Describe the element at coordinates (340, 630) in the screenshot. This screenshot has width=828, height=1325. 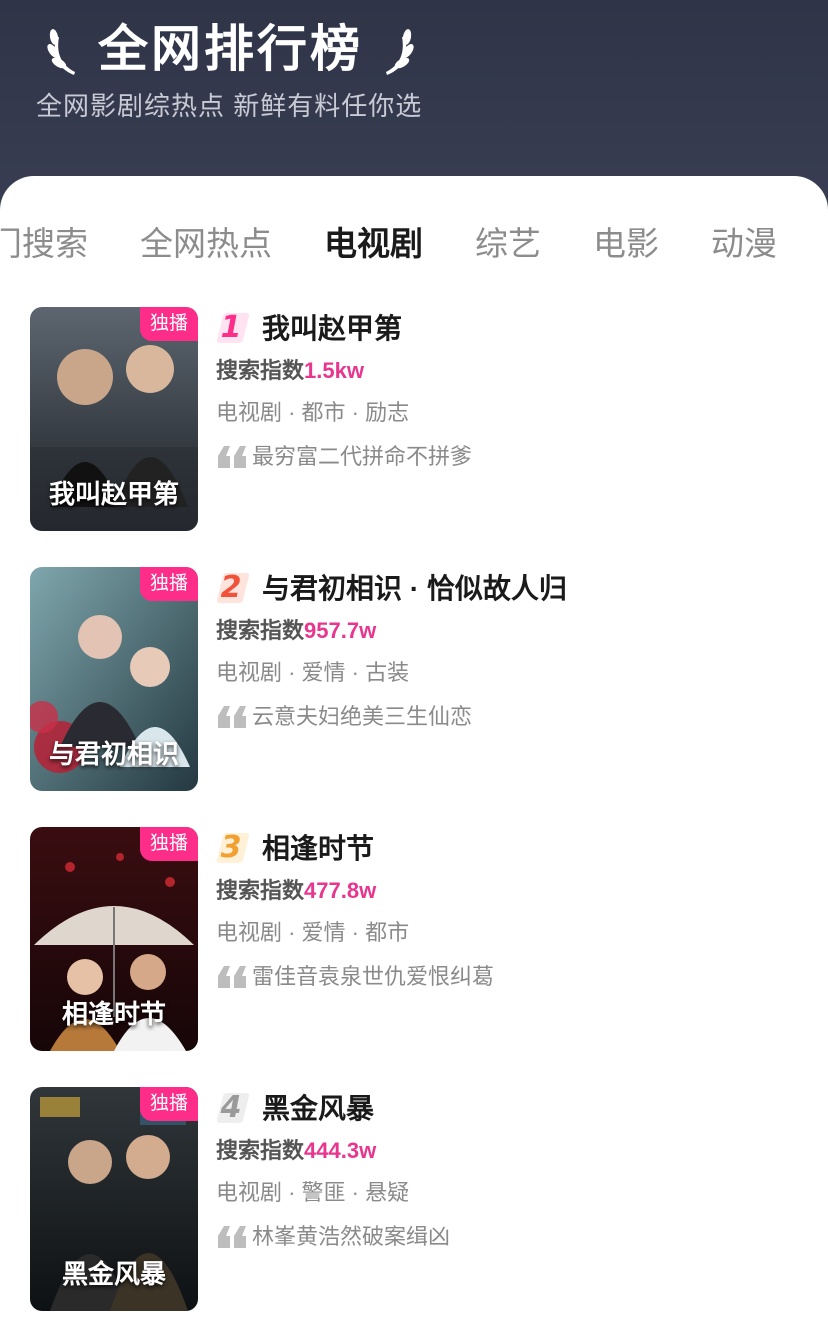
I see `search-index-value: 957.7w` at that location.